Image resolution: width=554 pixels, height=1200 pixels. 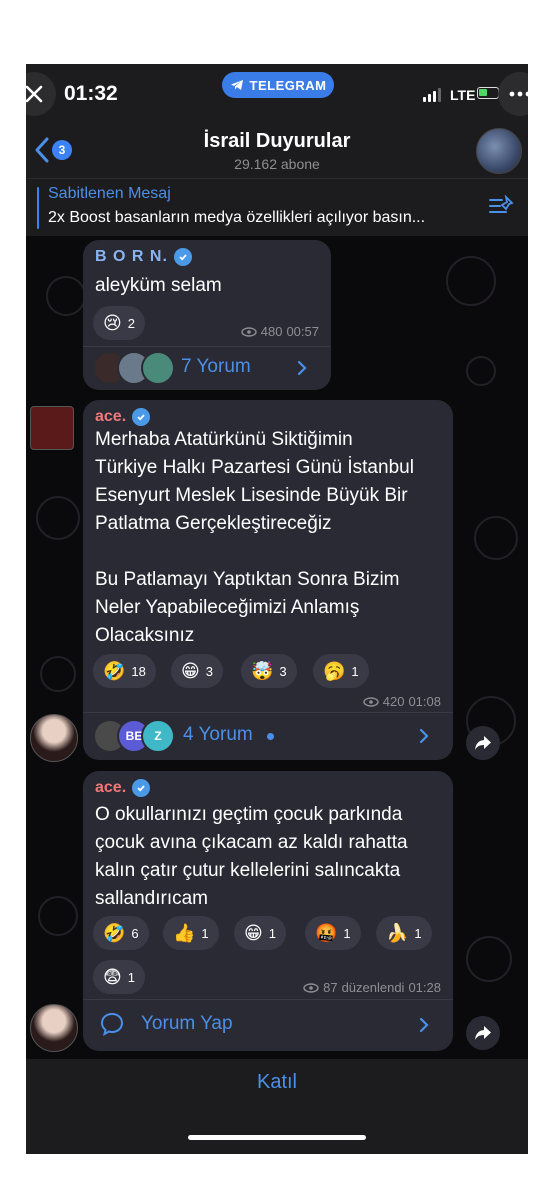 What do you see at coordinates (112, 1024) in the screenshot?
I see `comment-icon` at bounding box center [112, 1024].